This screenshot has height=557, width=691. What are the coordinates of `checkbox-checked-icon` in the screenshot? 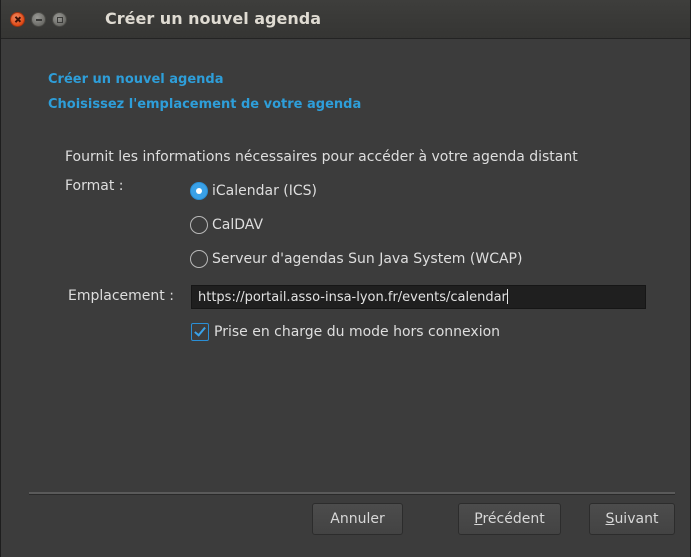 It's located at (200, 332).